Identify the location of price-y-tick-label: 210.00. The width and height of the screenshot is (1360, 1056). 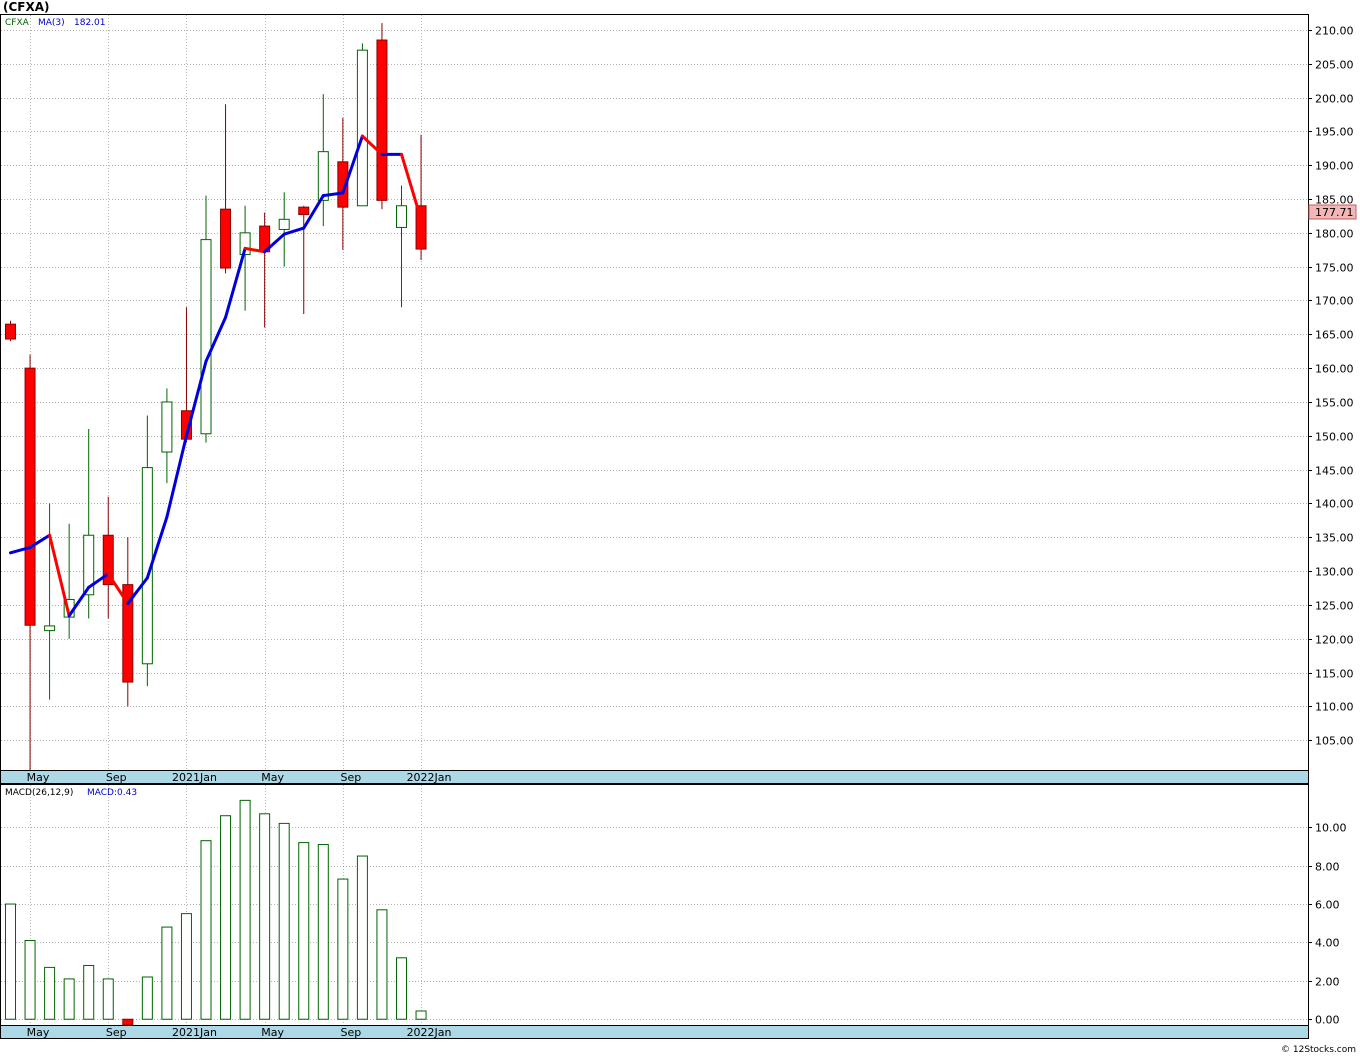
(1334, 31).